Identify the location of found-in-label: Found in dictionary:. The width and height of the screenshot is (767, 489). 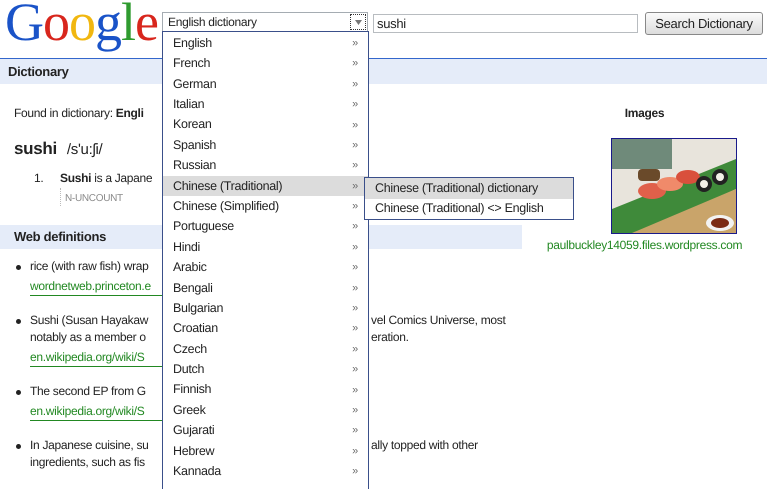
(64, 113).